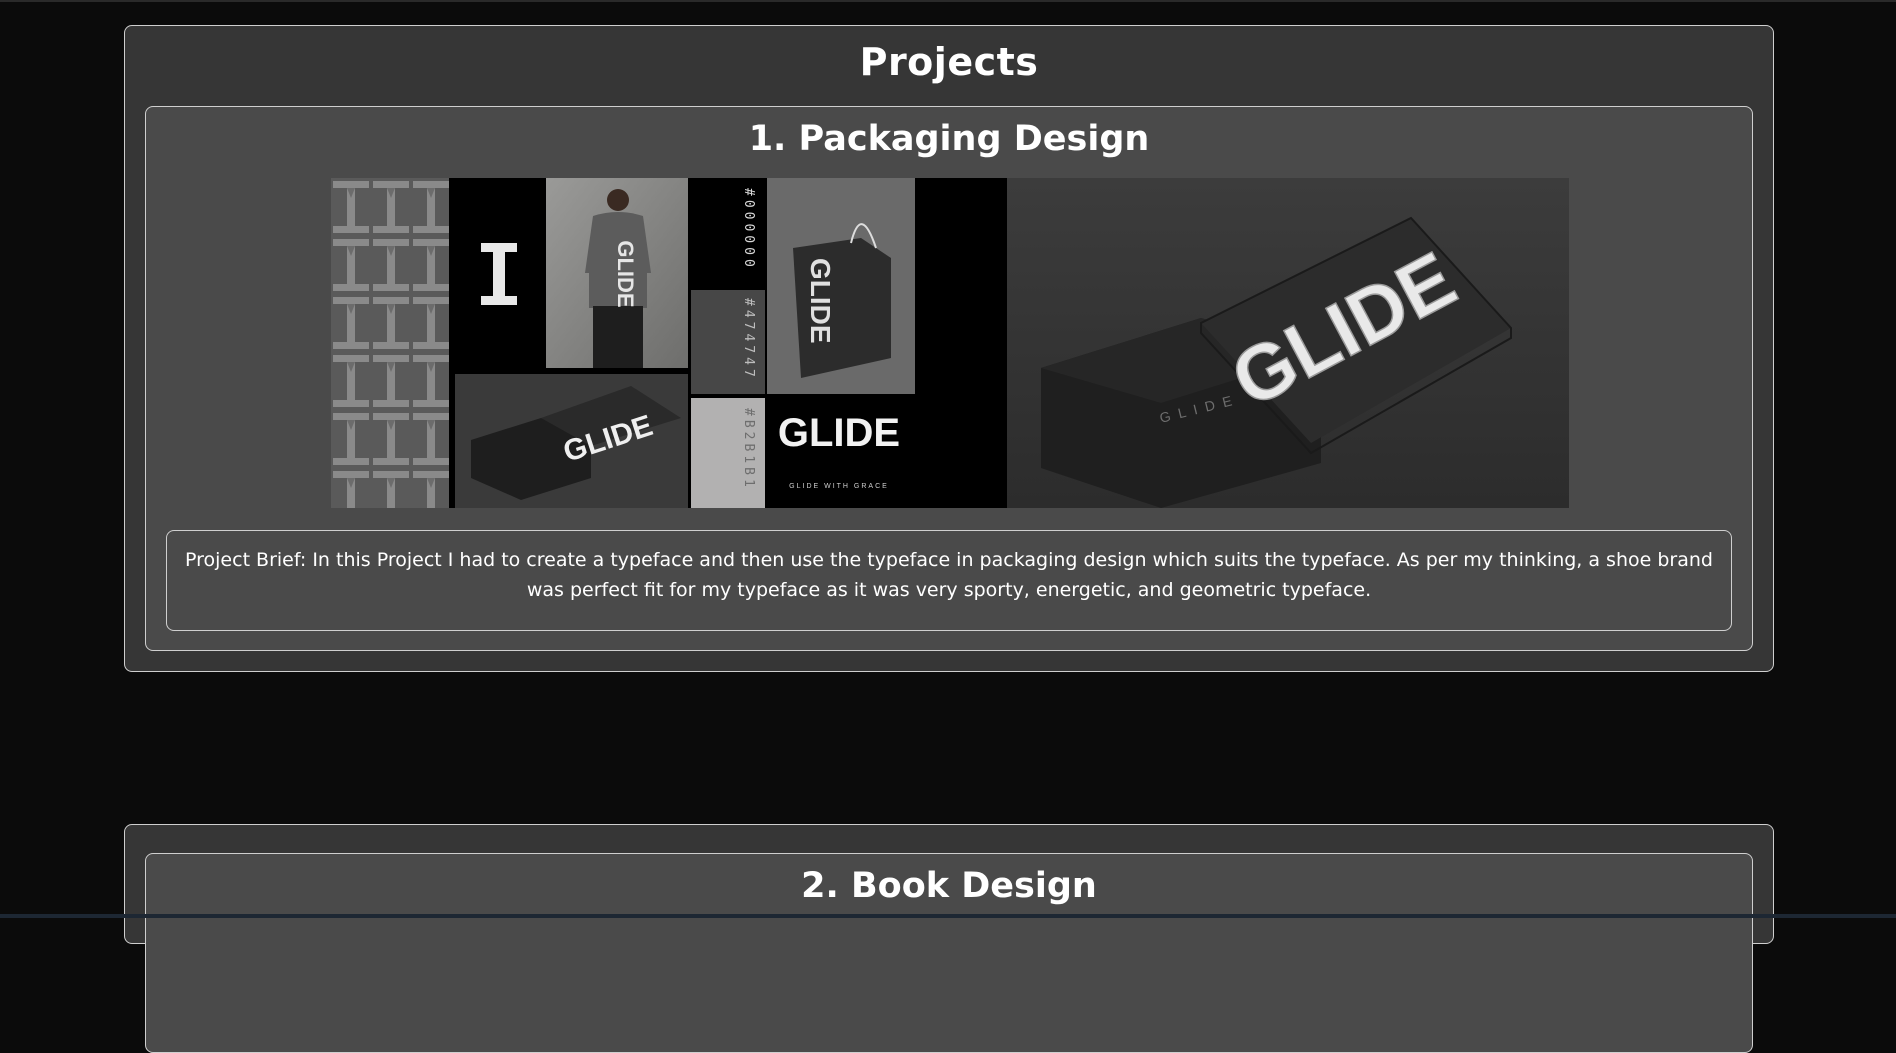 Image resolution: width=1896 pixels, height=1053 pixels. I want to click on project-title: 2. Book Design, so click(949, 886).